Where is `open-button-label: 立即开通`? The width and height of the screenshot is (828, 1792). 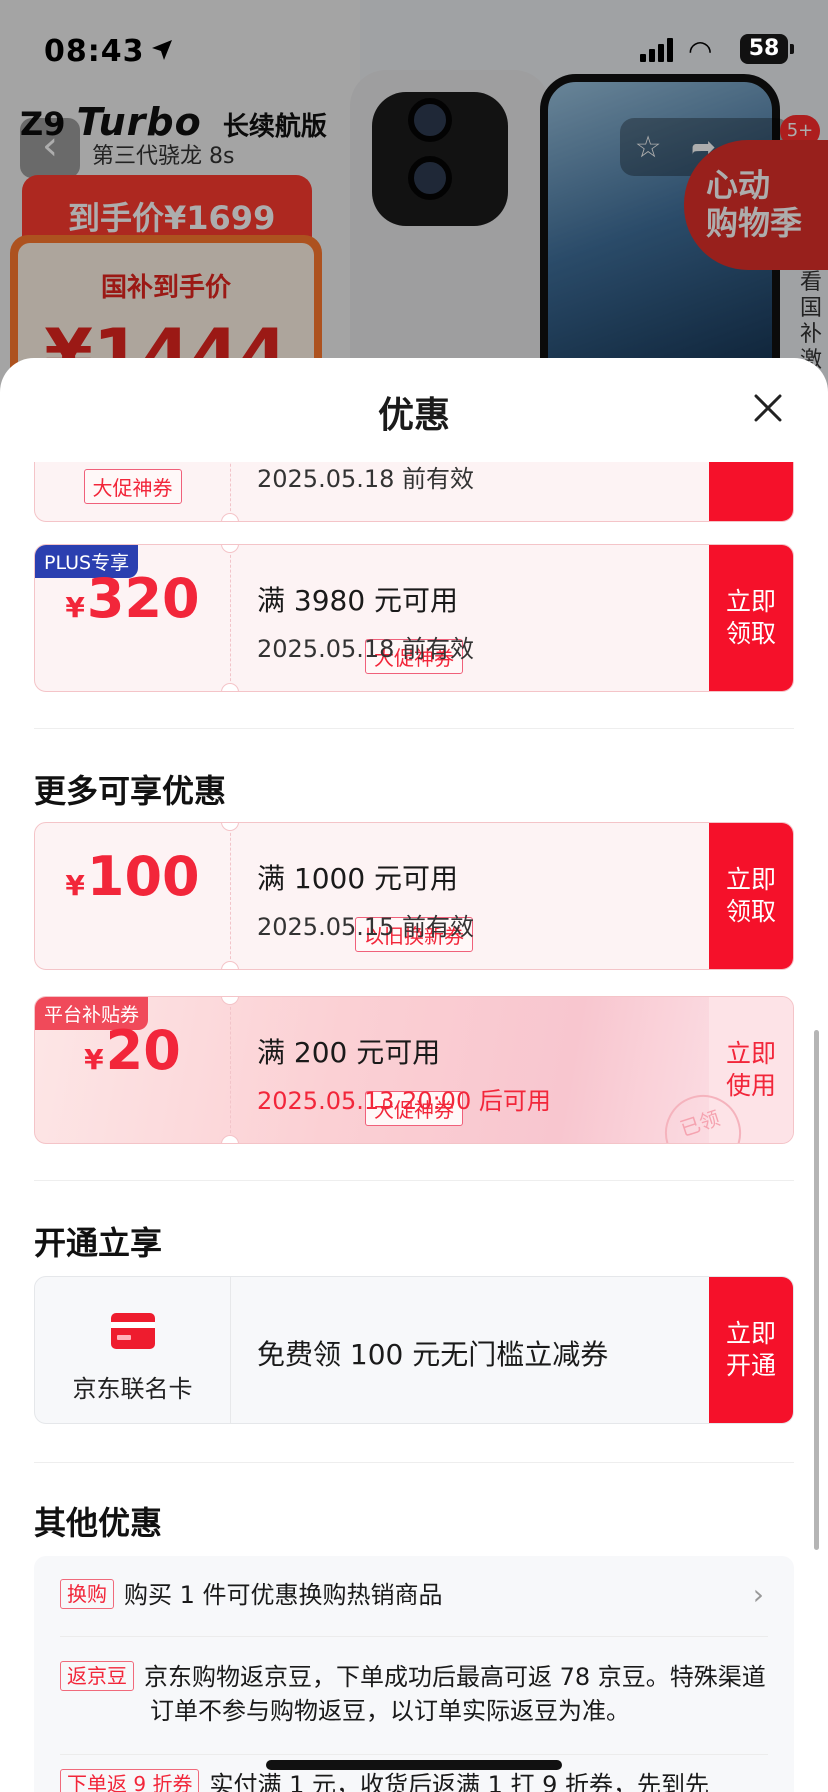
open-button-label: 立即开通 is located at coordinates (750, 1349).